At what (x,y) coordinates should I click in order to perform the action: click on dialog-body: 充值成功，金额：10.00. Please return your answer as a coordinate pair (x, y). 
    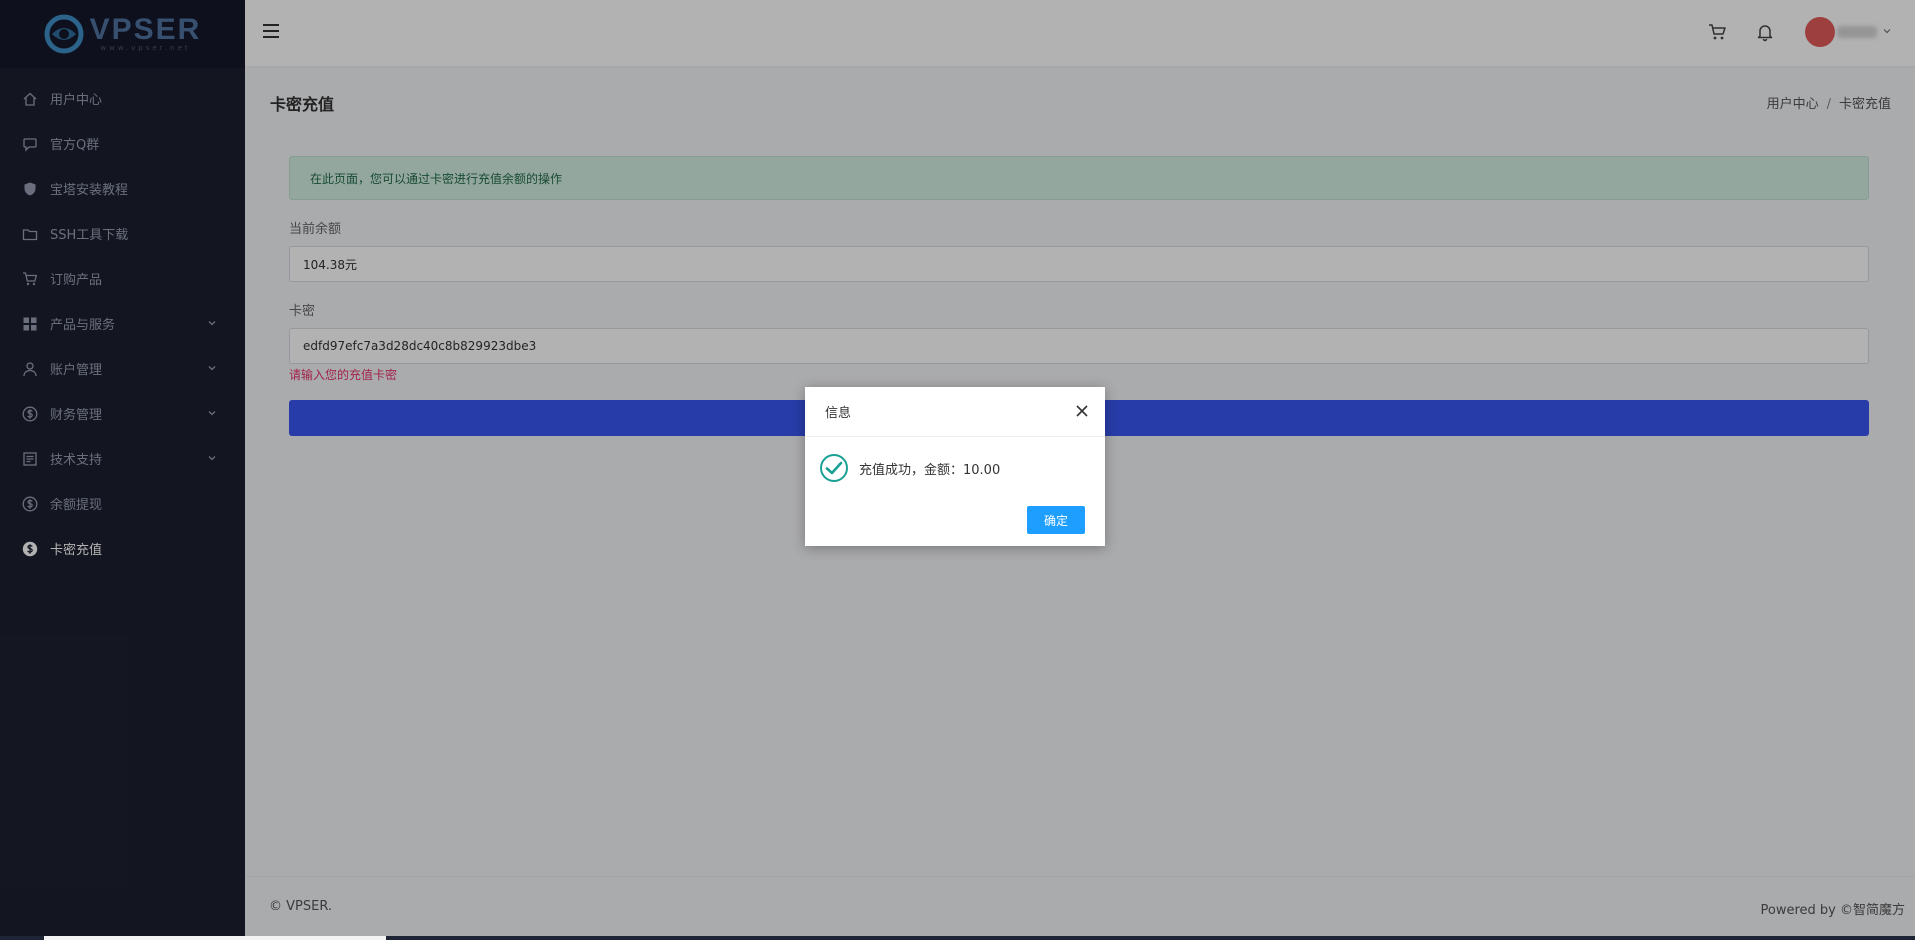
    Looking at the image, I should click on (909, 468).